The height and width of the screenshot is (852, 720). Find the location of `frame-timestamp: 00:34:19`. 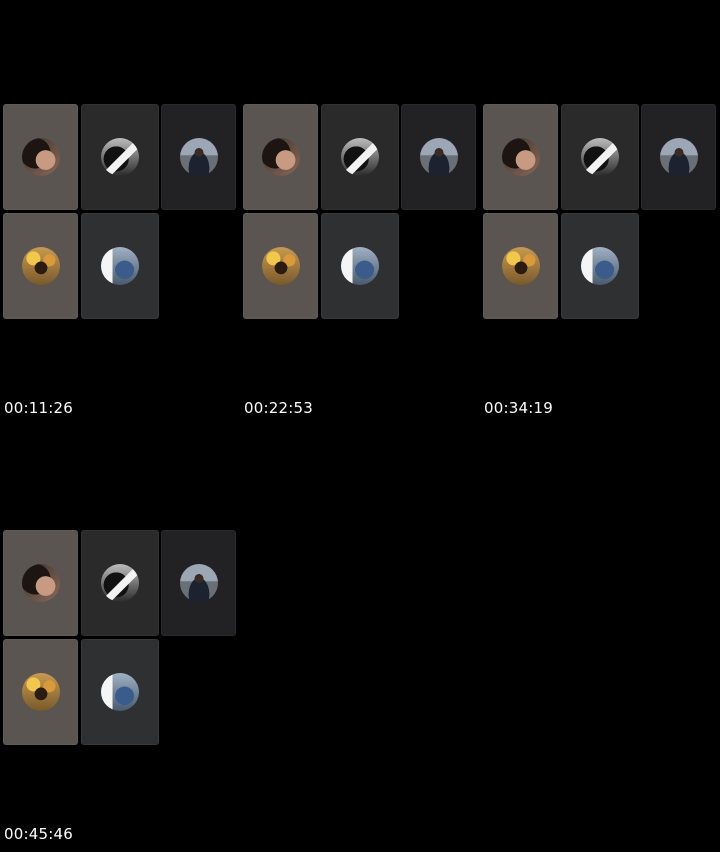

frame-timestamp: 00:34:19 is located at coordinates (518, 408).